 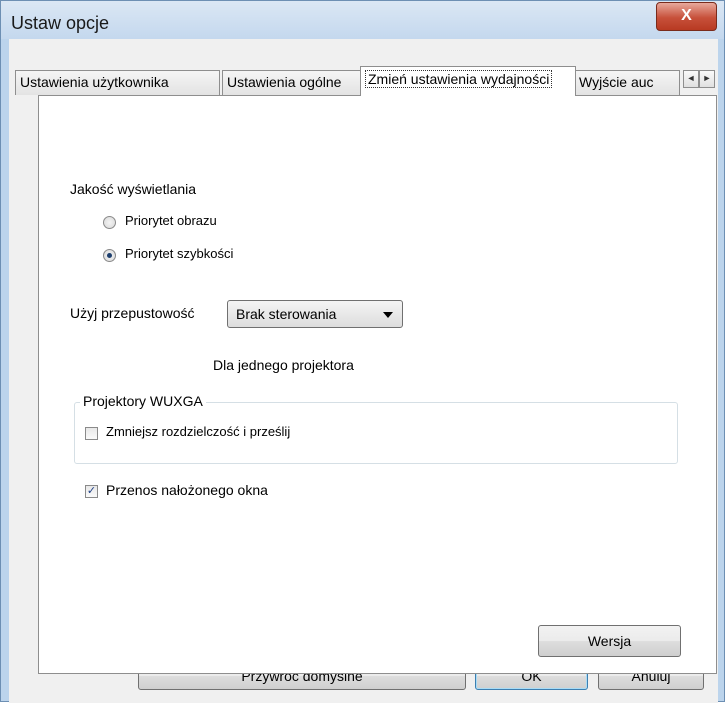 What do you see at coordinates (109, 222) in the screenshot?
I see `image-priority-radio` at bounding box center [109, 222].